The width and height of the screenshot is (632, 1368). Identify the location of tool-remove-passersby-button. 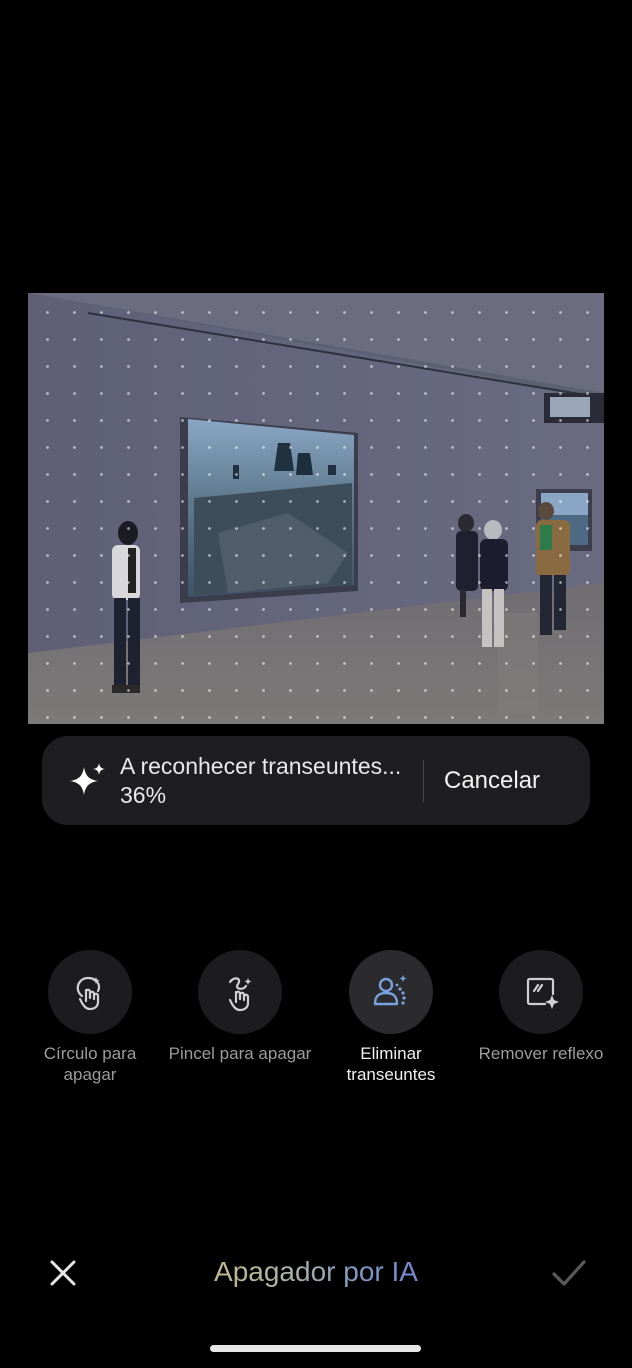
(391, 992).